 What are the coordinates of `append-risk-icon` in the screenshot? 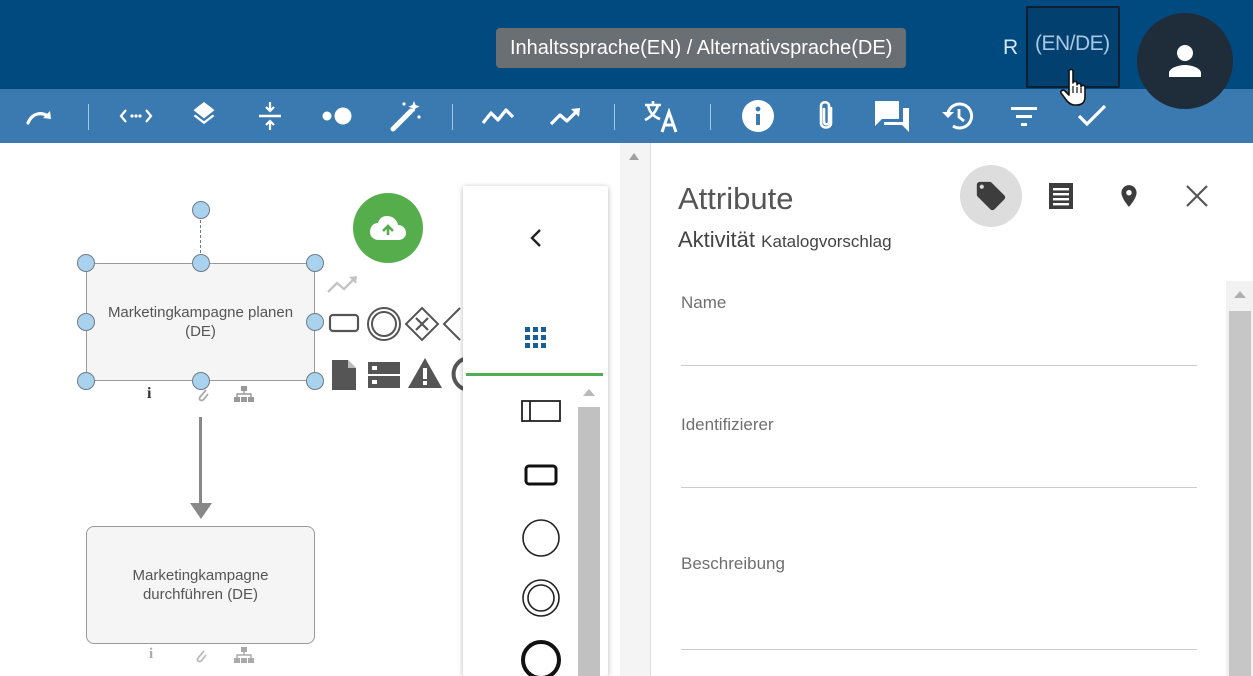 It's located at (425, 373).